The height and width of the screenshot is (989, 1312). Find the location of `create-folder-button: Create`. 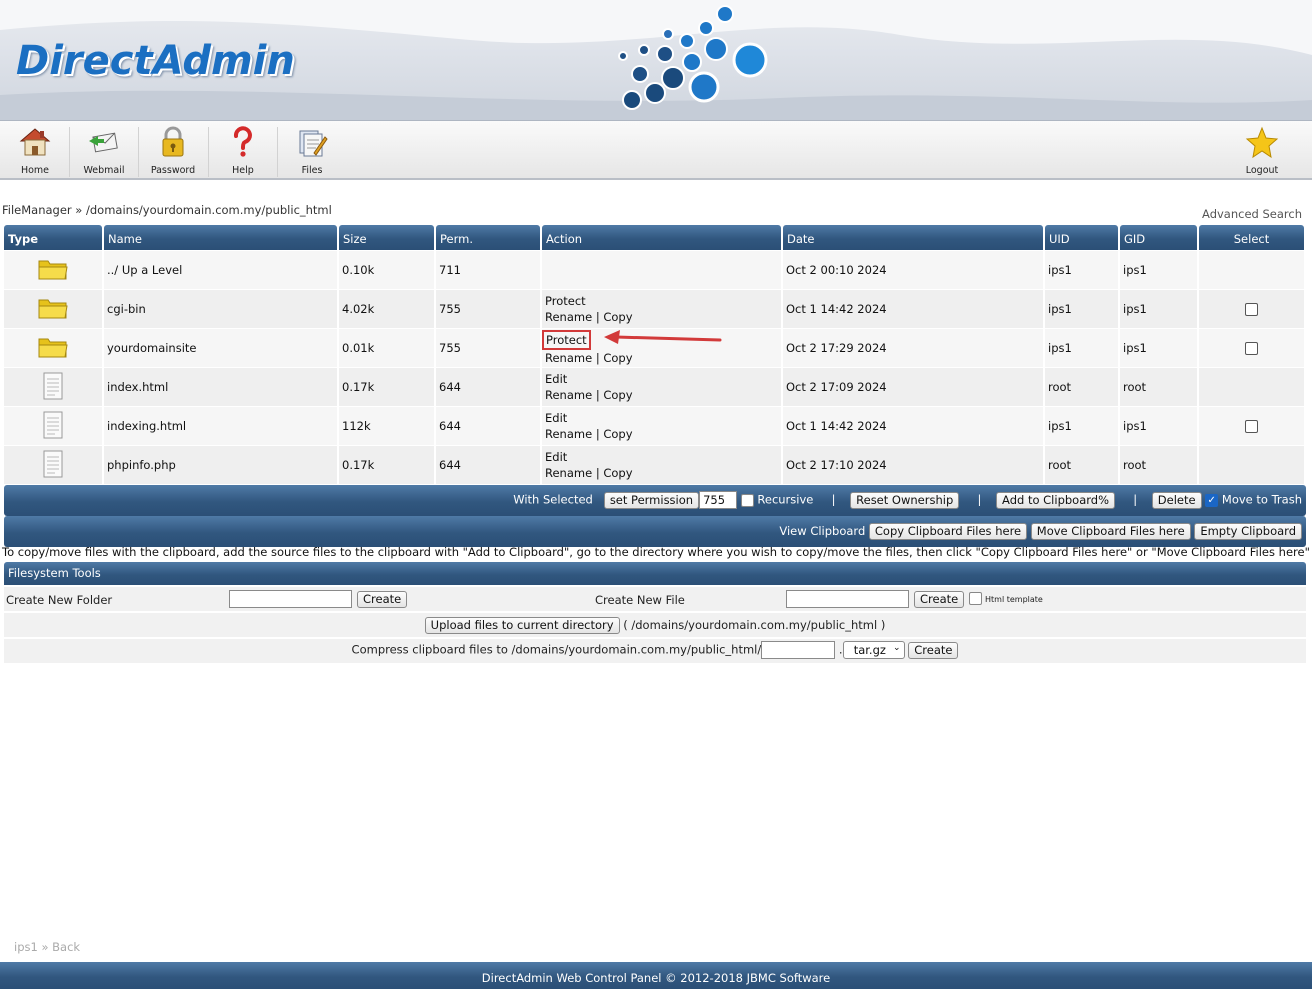

create-folder-button: Create is located at coordinates (382, 599).